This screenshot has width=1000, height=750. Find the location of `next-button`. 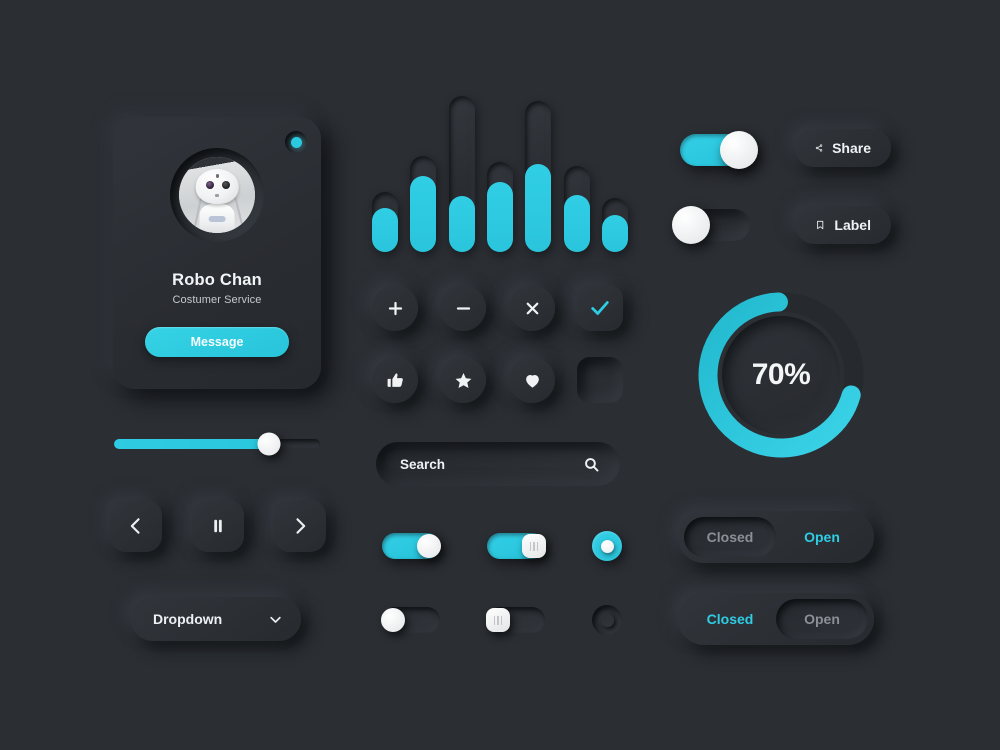

next-button is located at coordinates (300, 526).